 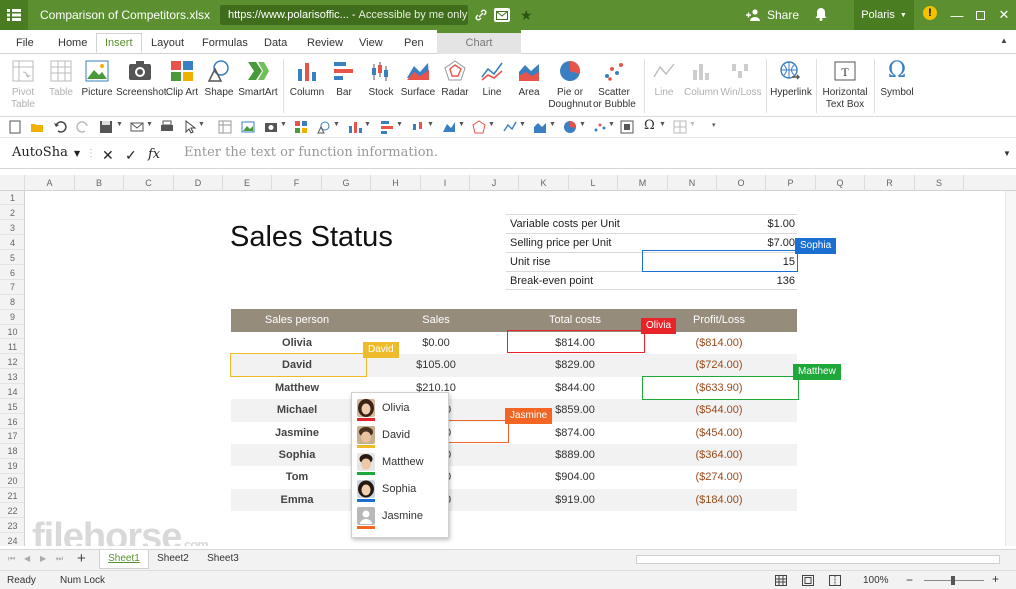 I want to click on header-sales-person: Sales person, so click(x=297, y=320).